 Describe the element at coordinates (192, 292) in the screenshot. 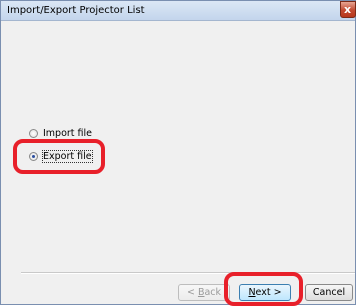

I see `back-prefix: <` at that location.